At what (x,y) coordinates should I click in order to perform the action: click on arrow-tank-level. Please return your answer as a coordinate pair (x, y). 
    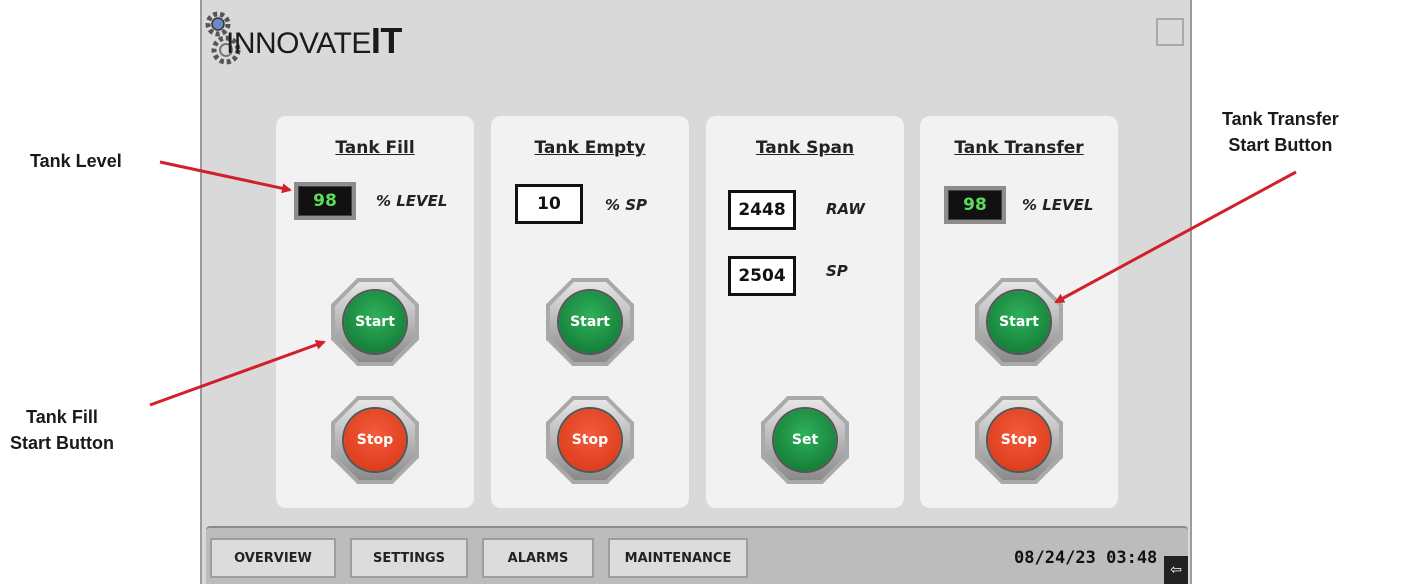
    Looking at the image, I should click on (225, 177).